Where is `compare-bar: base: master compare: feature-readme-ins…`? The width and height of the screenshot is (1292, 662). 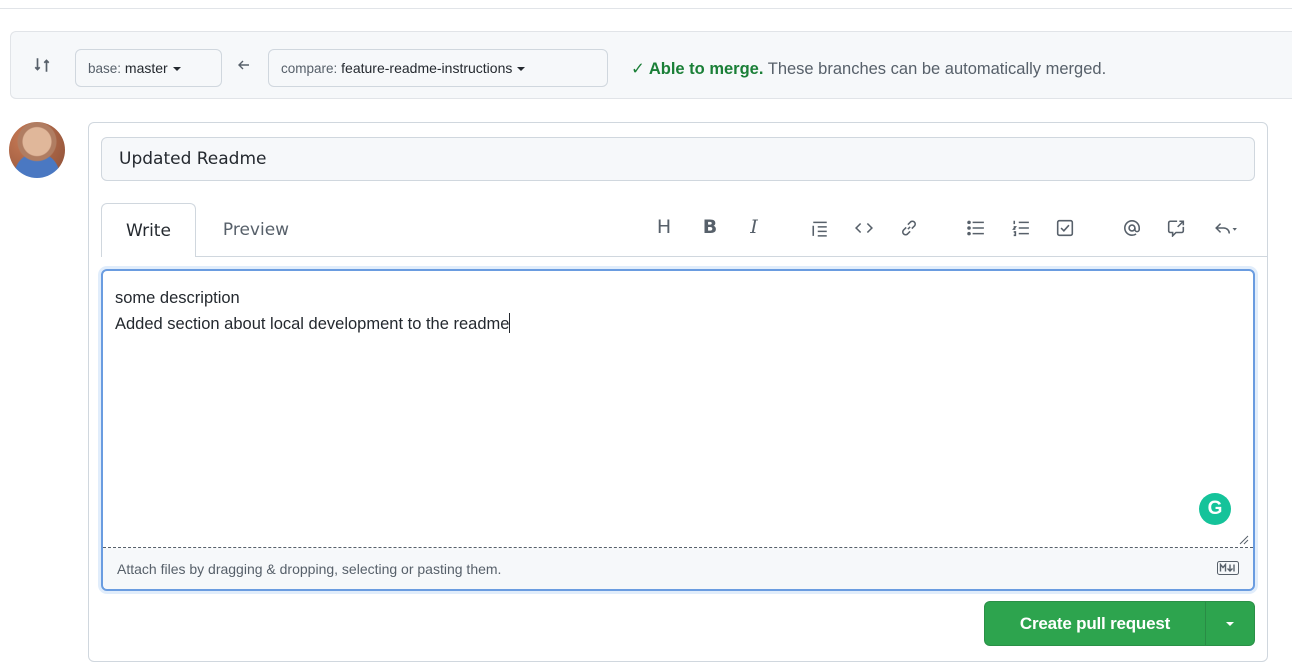
compare-bar: base: master compare: feature-readme-ins… is located at coordinates (651, 65).